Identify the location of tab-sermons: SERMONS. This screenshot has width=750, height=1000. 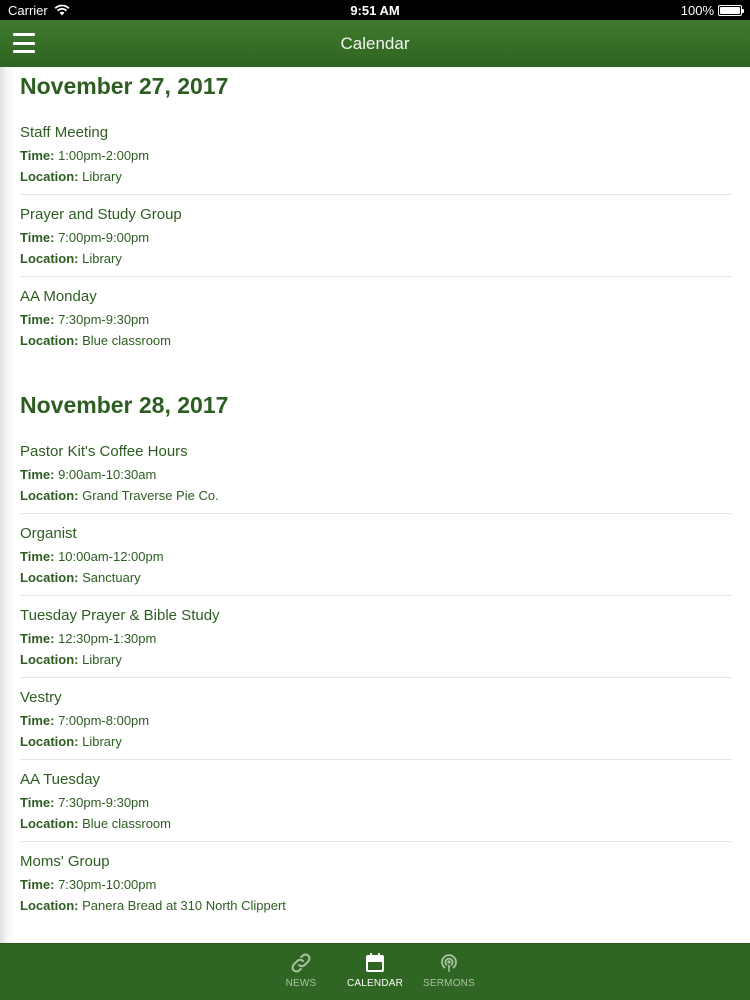
(449, 972).